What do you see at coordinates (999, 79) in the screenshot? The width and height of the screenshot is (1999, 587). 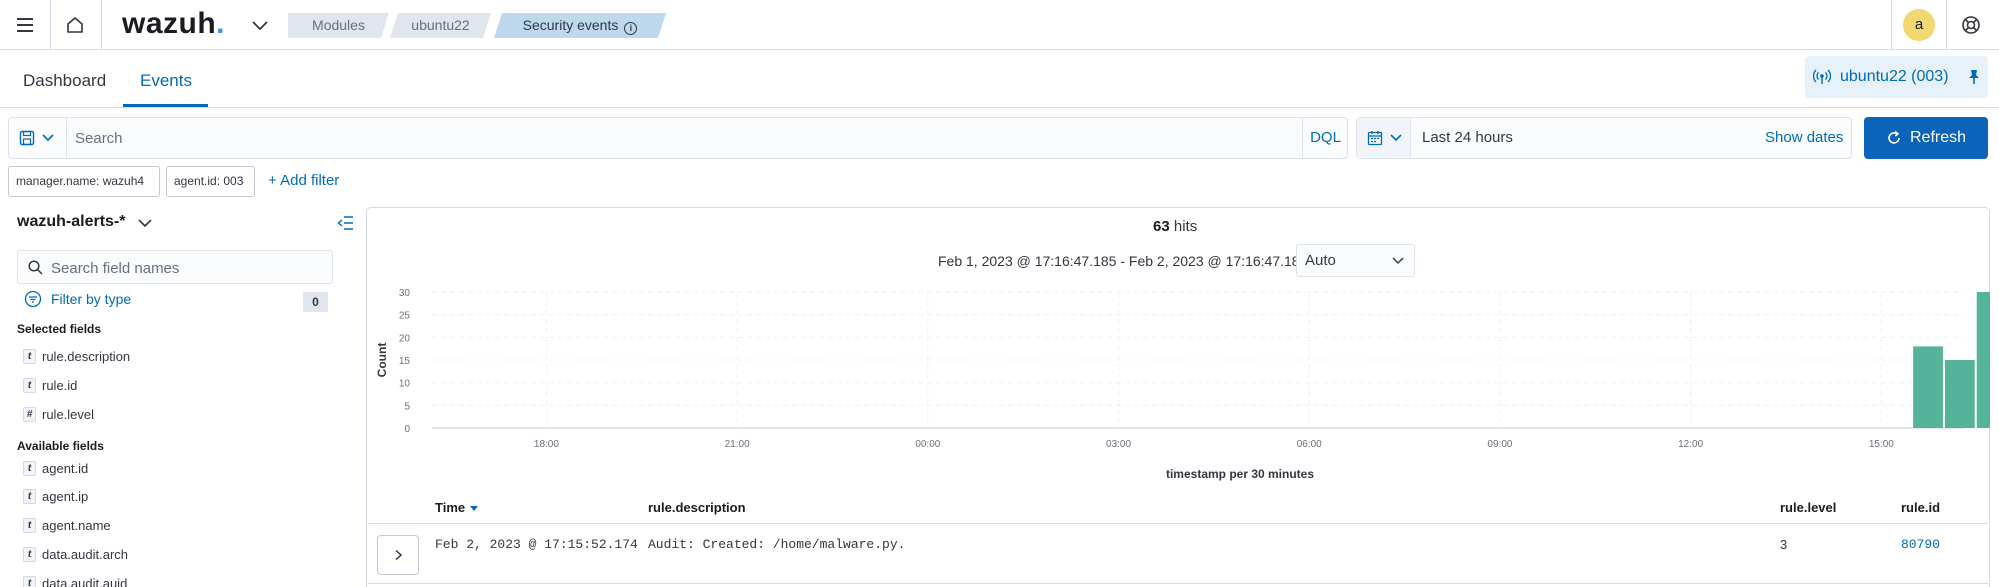 I see `module-tab-bar: Dashboard Events ubuntu22 (003)` at bounding box center [999, 79].